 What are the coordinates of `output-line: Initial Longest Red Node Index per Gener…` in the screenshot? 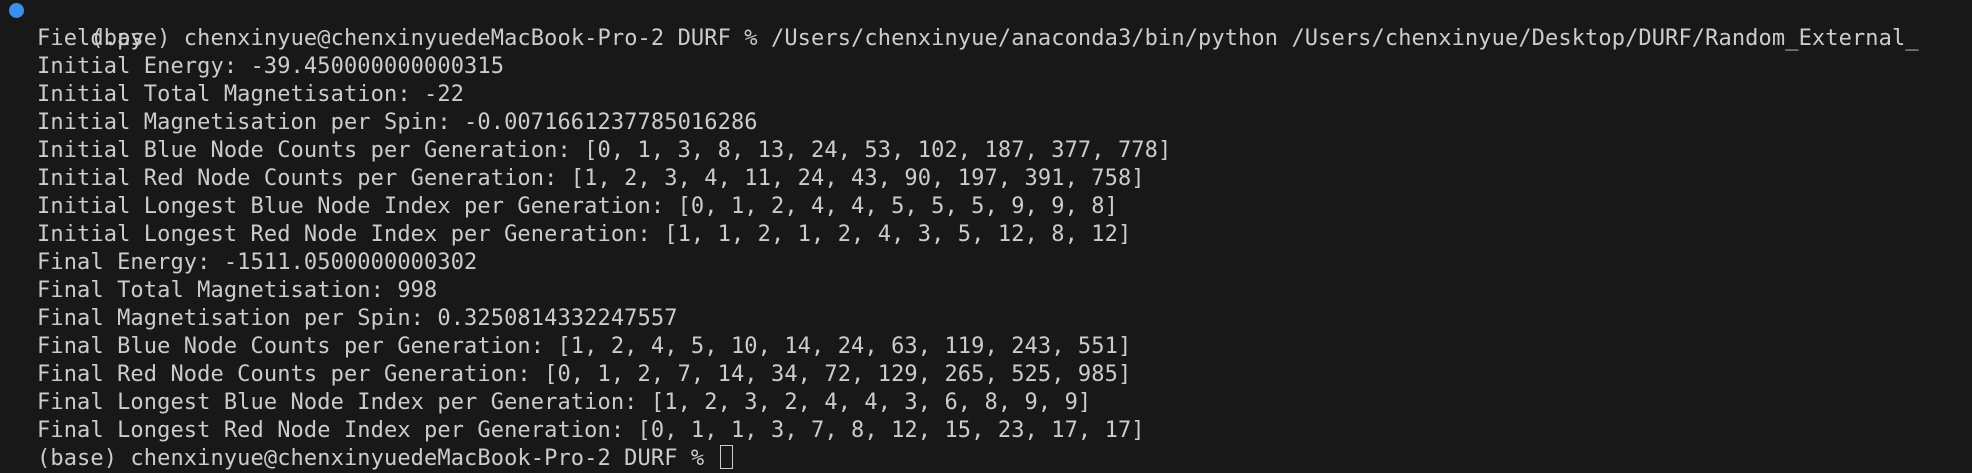 It's located at (584, 234).